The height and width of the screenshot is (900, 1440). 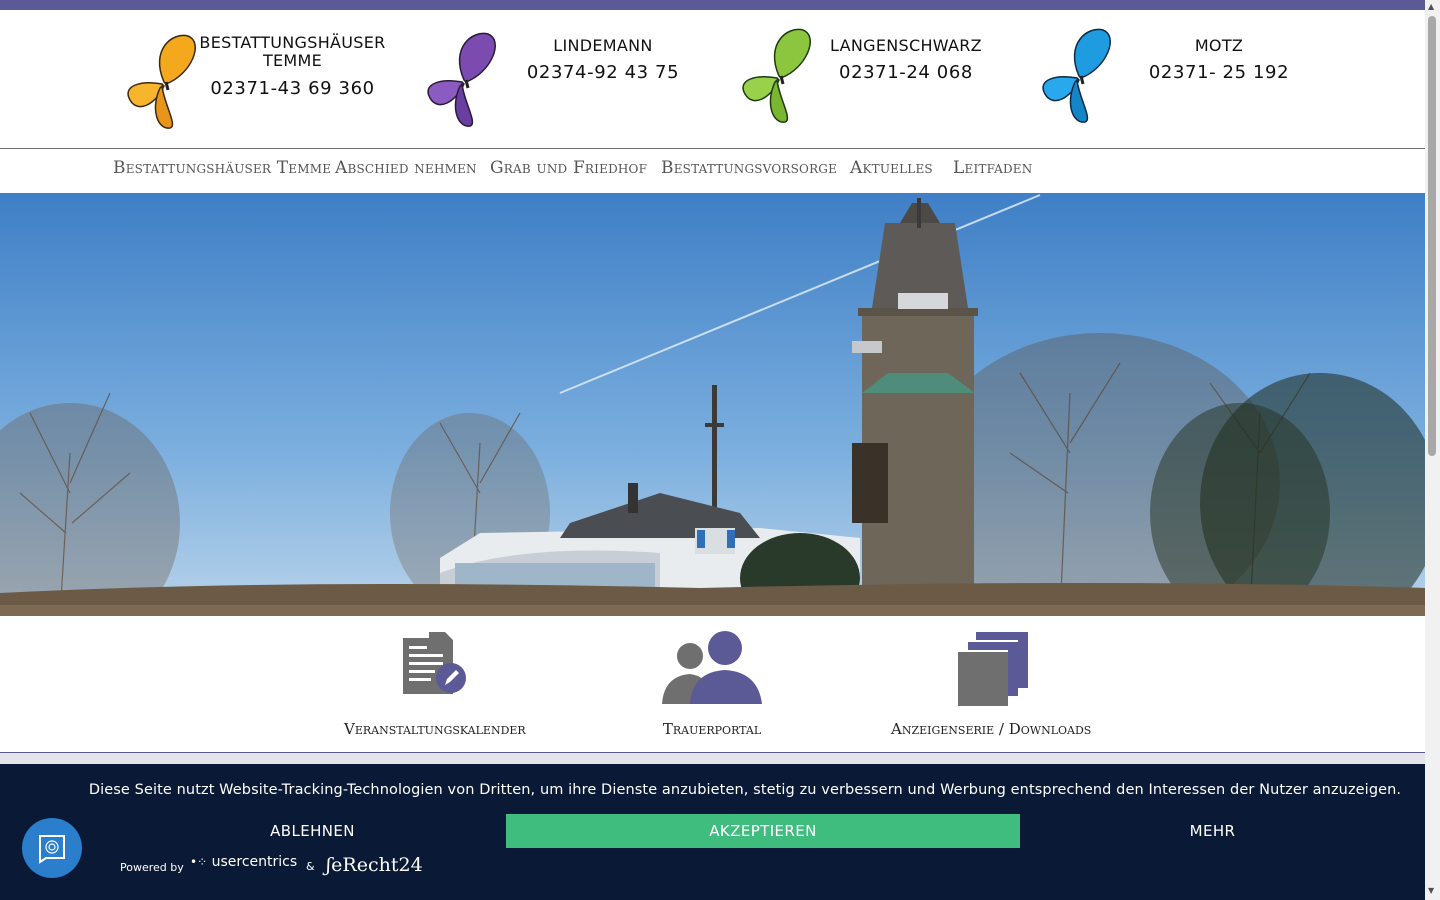 I want to click on nav-item-abschied: Abschied nehmen, so click(x=406, y=168).